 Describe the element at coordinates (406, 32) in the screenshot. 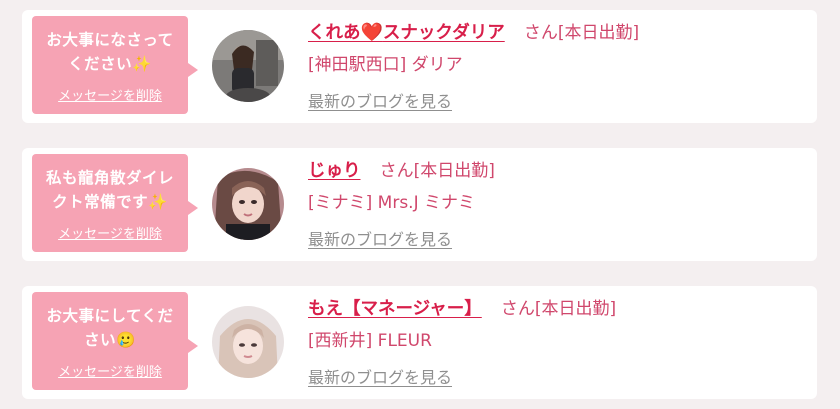

I see `cast-name-link: くれあ❤️スナックダリア` at that location.